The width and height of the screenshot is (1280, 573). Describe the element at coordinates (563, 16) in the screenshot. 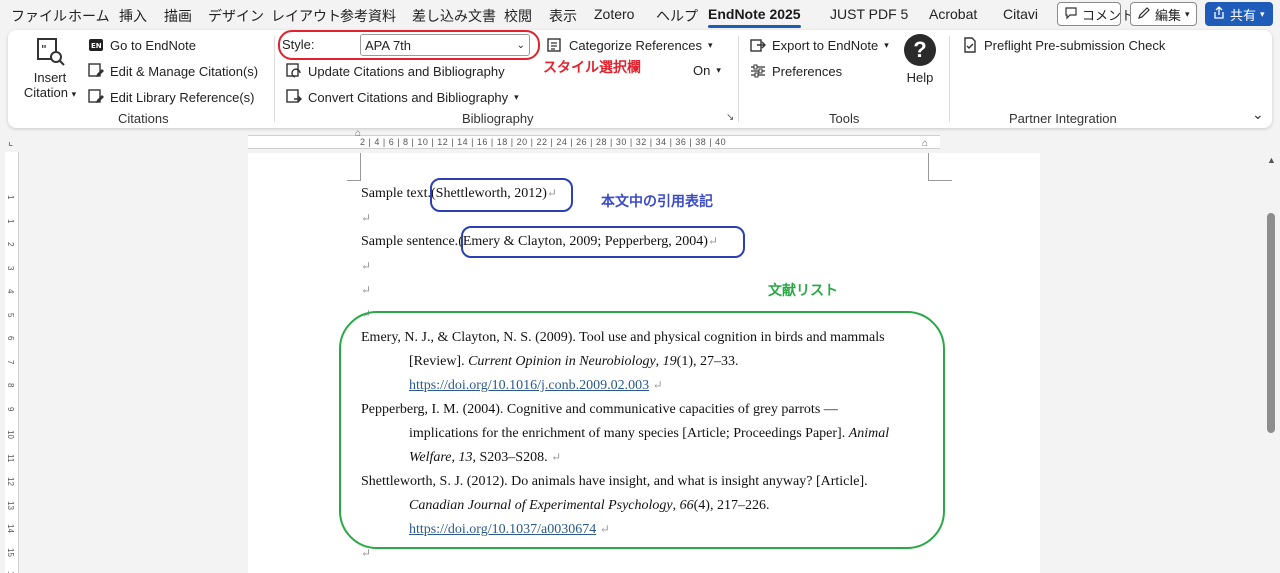

I see `tab-view: 表示` at that location.